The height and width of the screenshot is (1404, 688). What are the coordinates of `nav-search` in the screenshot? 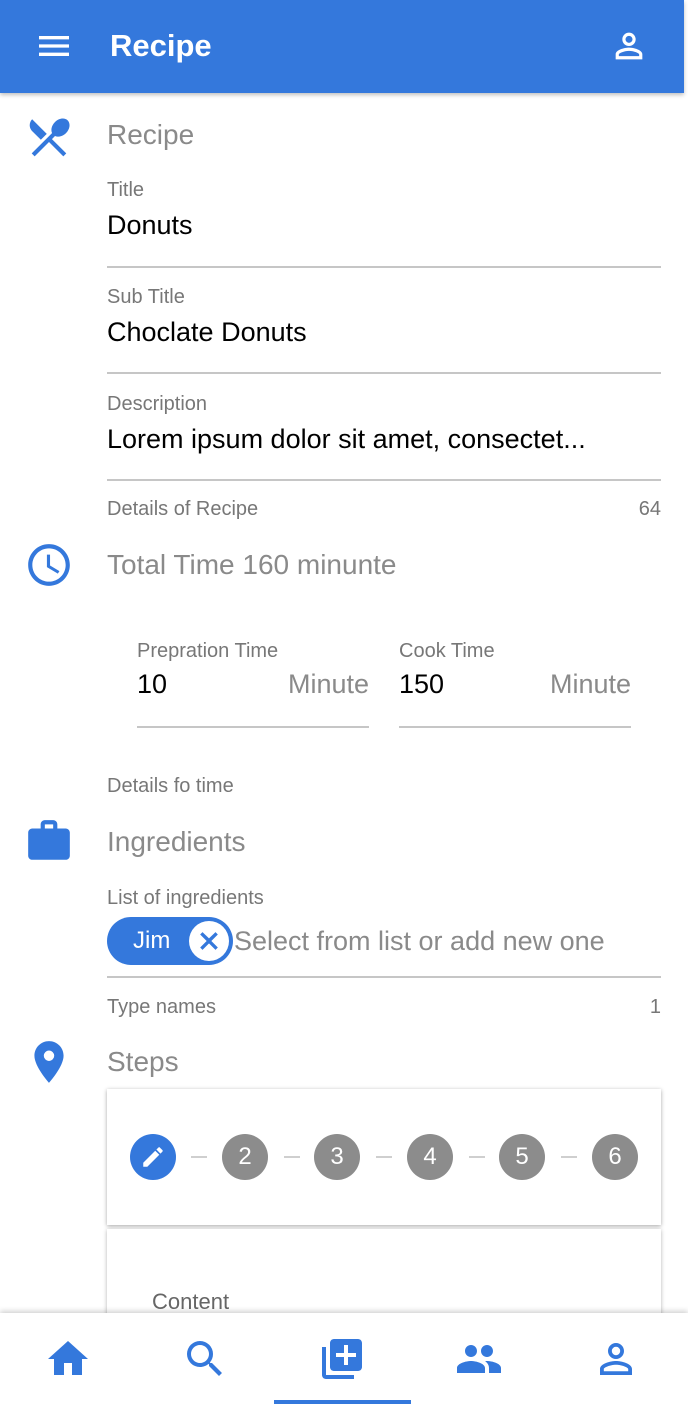 It's located at (205, 1358).